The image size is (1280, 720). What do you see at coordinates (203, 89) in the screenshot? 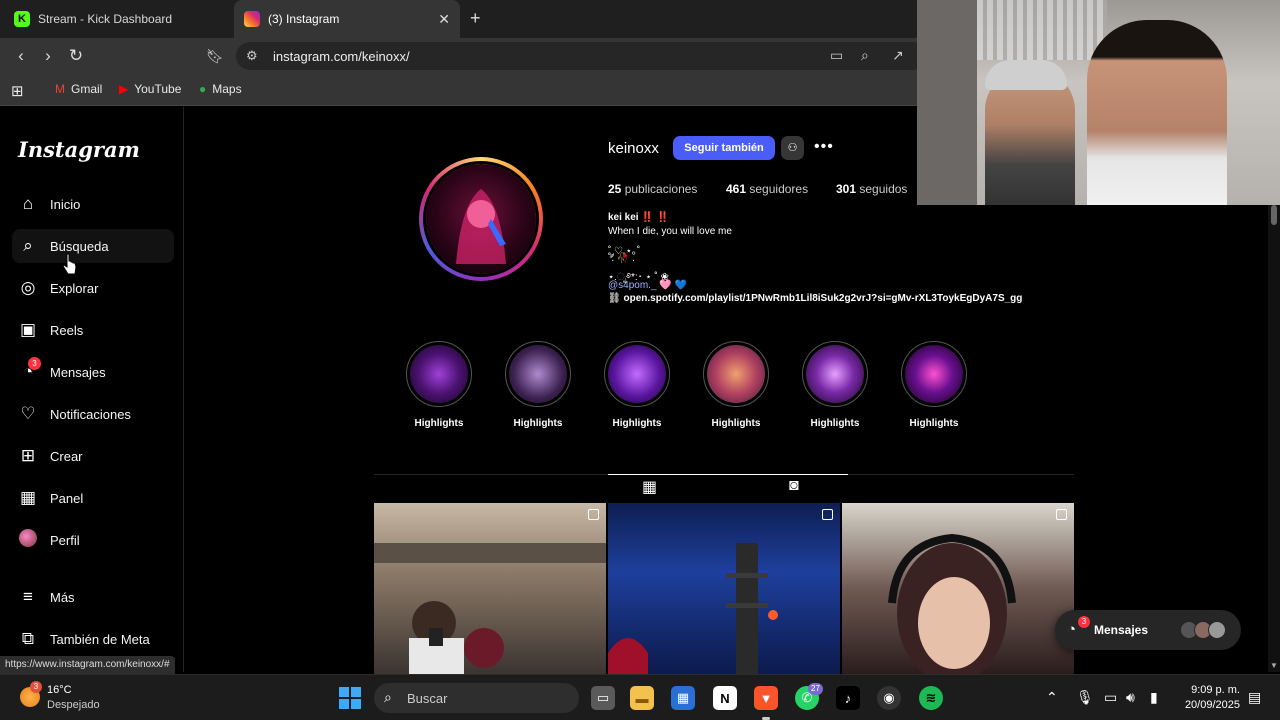
I see `maps-icon: ●` at bounding box center [203, 89].